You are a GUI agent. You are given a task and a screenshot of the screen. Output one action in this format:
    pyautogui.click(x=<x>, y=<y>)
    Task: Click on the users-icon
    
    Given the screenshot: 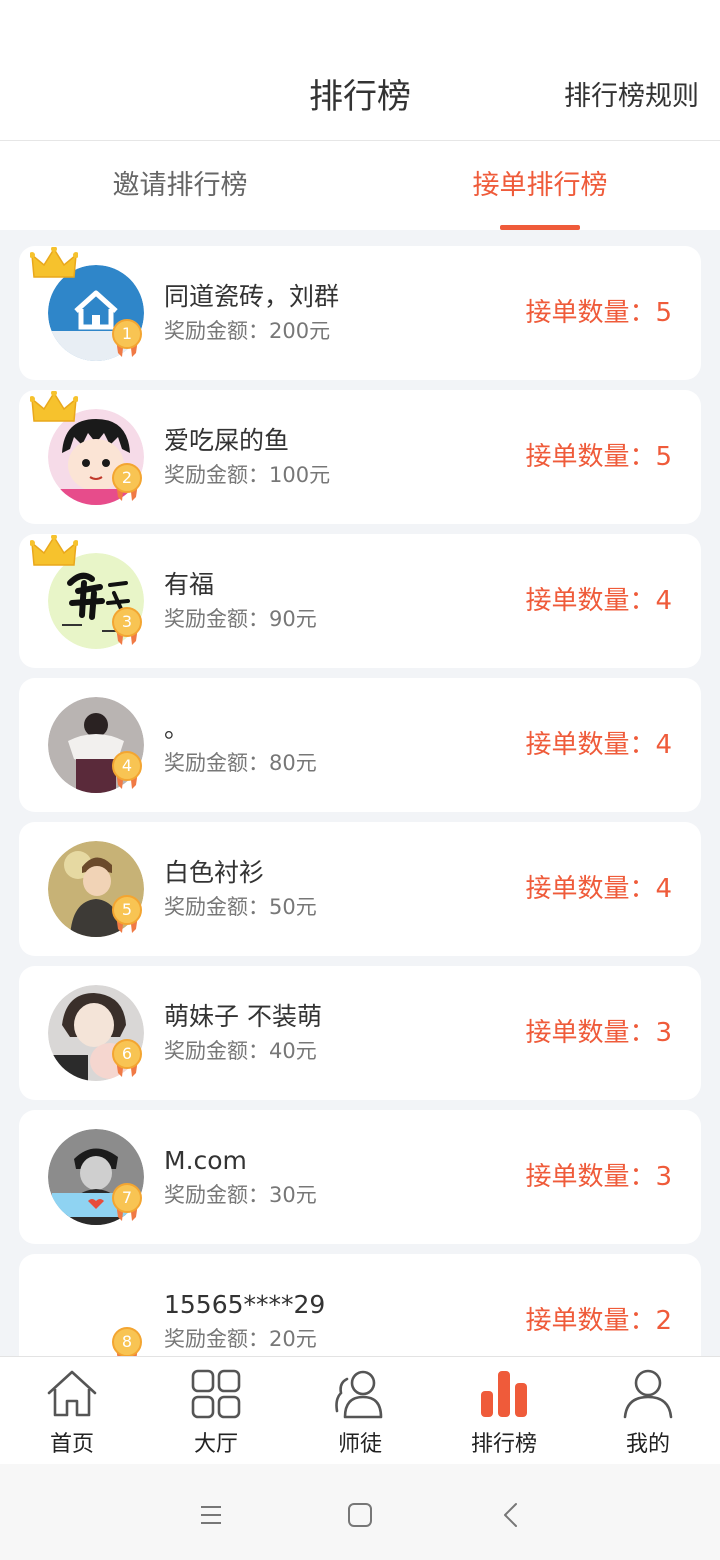 What is the action you would take?
    pyautogui.click(x=359, y=1394)
    